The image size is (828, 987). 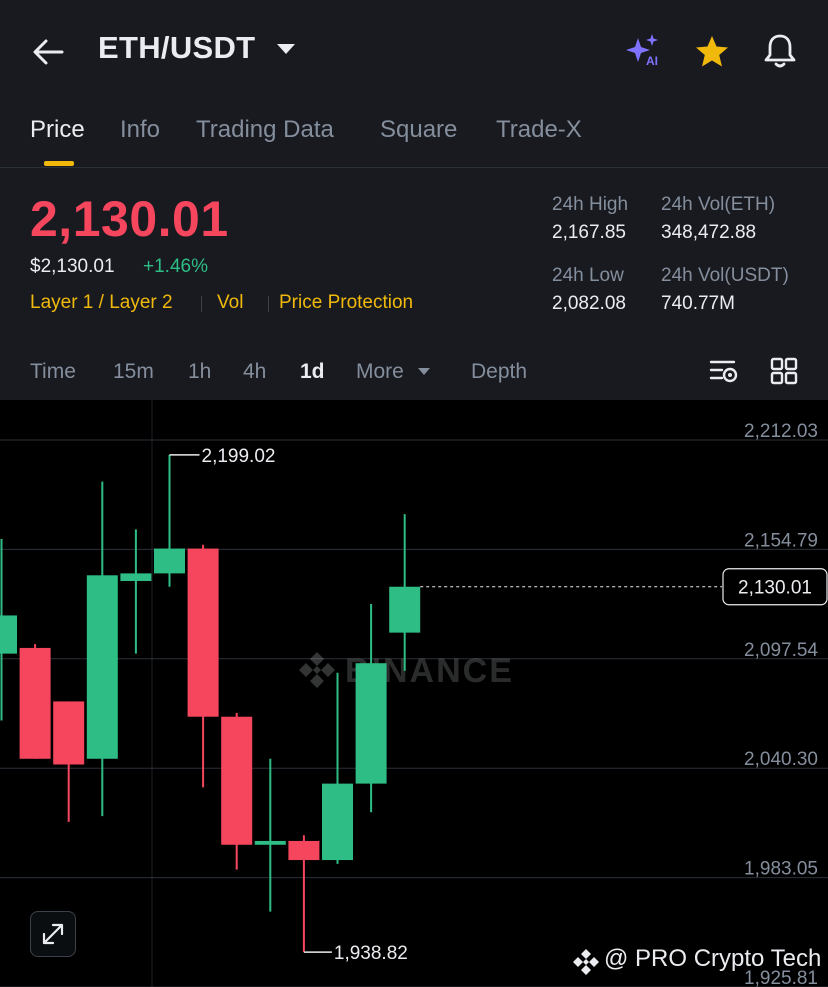 I want to click on y-axis-tick-label: 2,040.30, so click(x=781, y=759).